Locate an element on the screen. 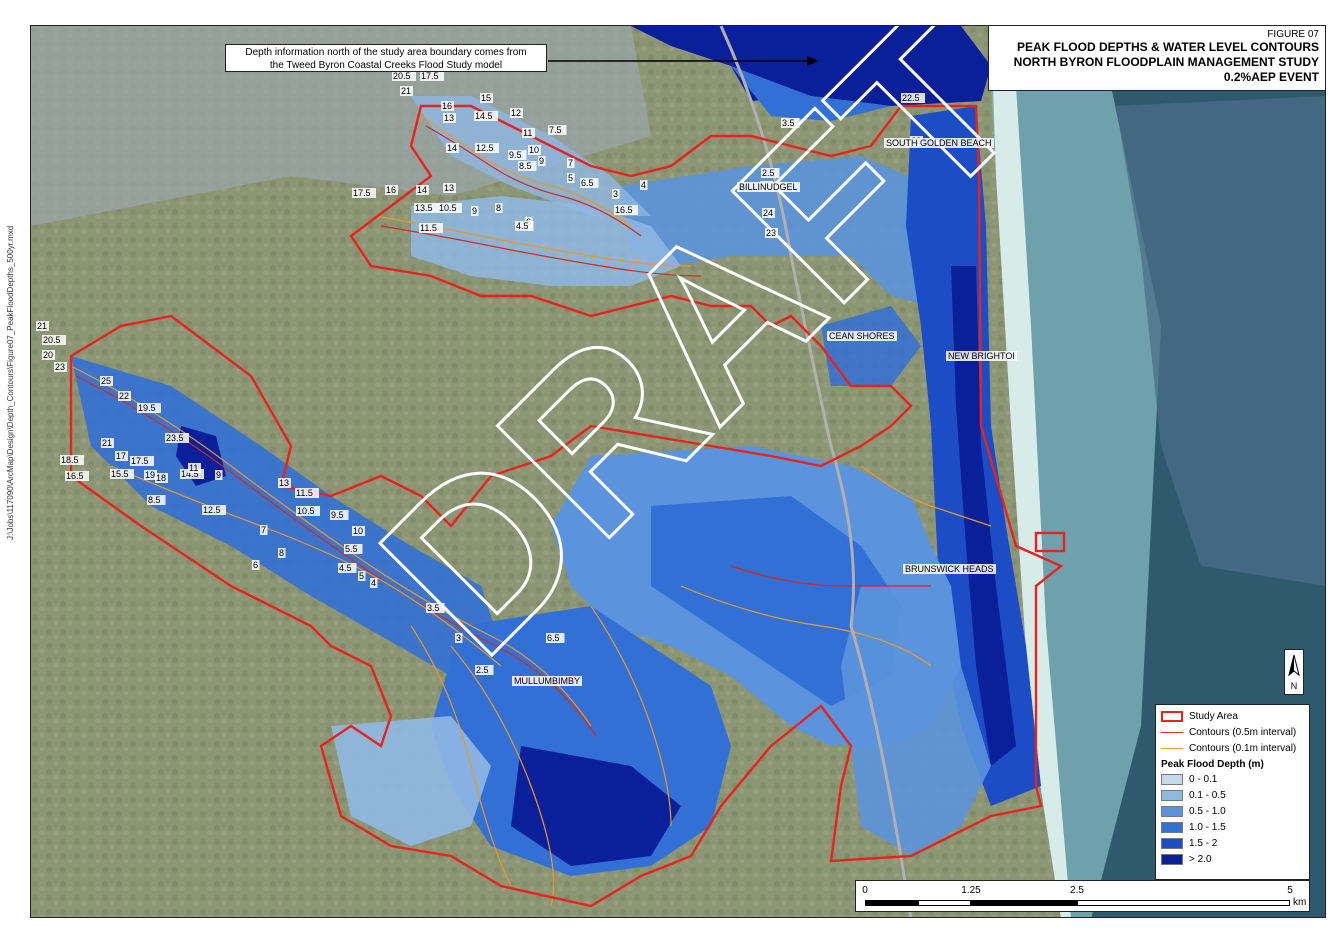 The height and width of the screenshot is (947, 1340). legend-study-area: Study Area is located at coordinates (1232, 716).